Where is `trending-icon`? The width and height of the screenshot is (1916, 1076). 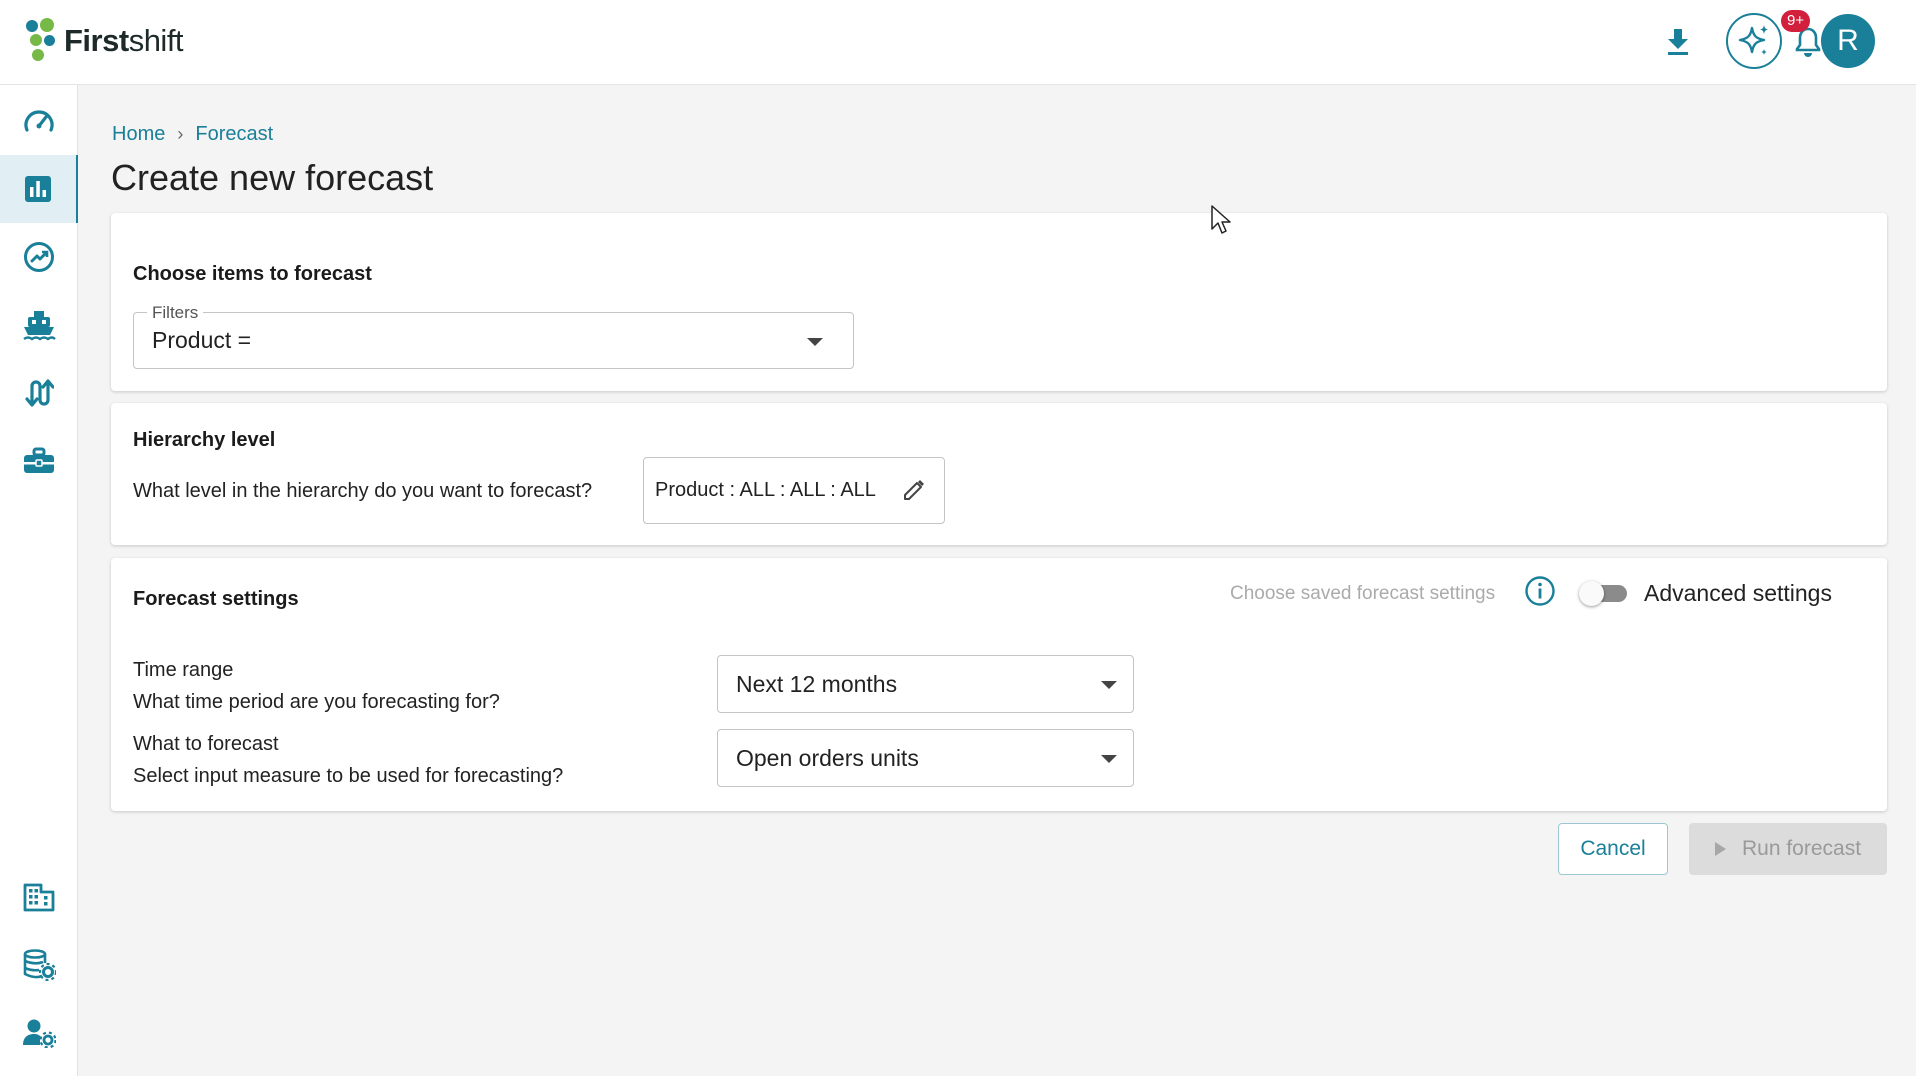 trending-icon is located at coordinates (39, 257).